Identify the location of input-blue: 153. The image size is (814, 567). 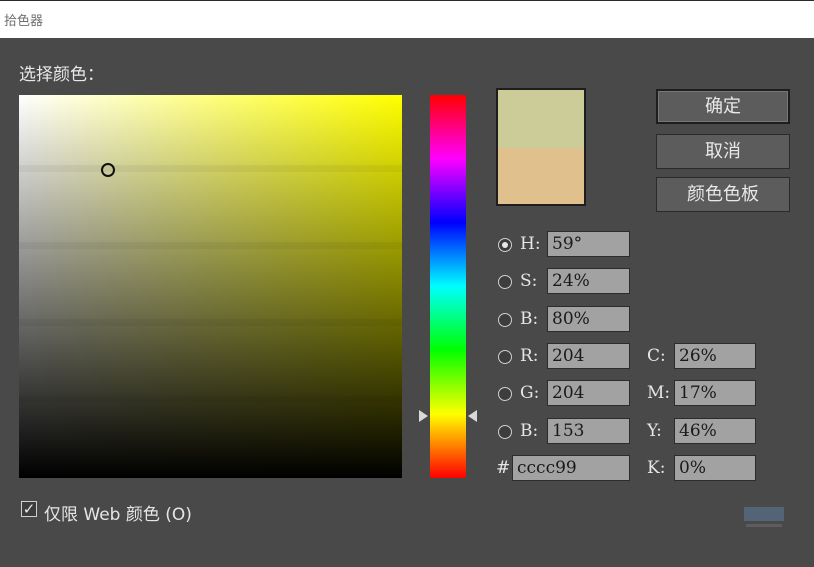
(588, 431).